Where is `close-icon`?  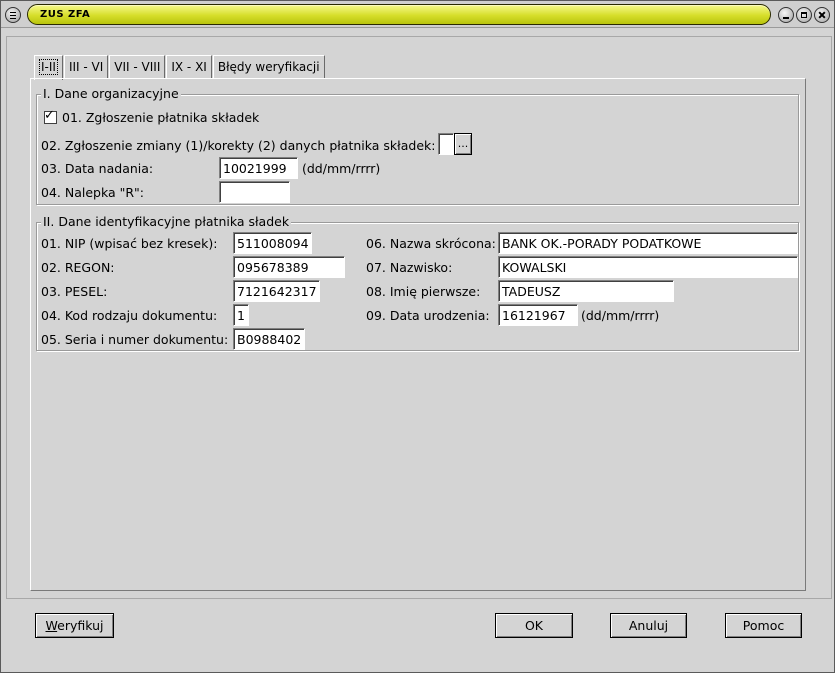
close-icon is located at coordinates (822, 15).